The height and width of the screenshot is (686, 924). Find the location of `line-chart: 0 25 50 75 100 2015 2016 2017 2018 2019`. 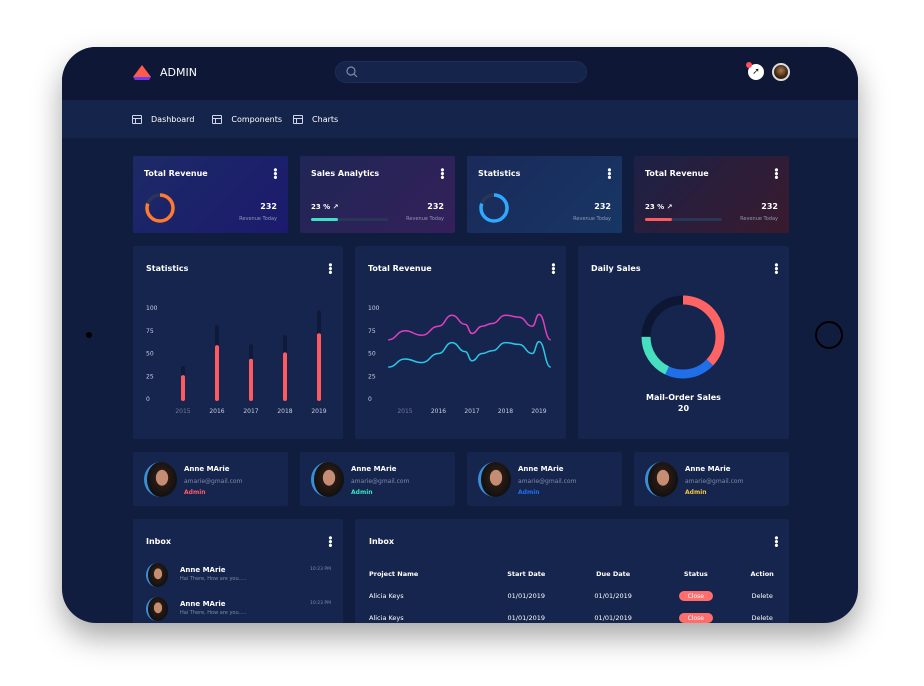

line-chart: 0 25 50 75 100 2015 2016 2017 2018 2019 is located at coordinates (460, 360).